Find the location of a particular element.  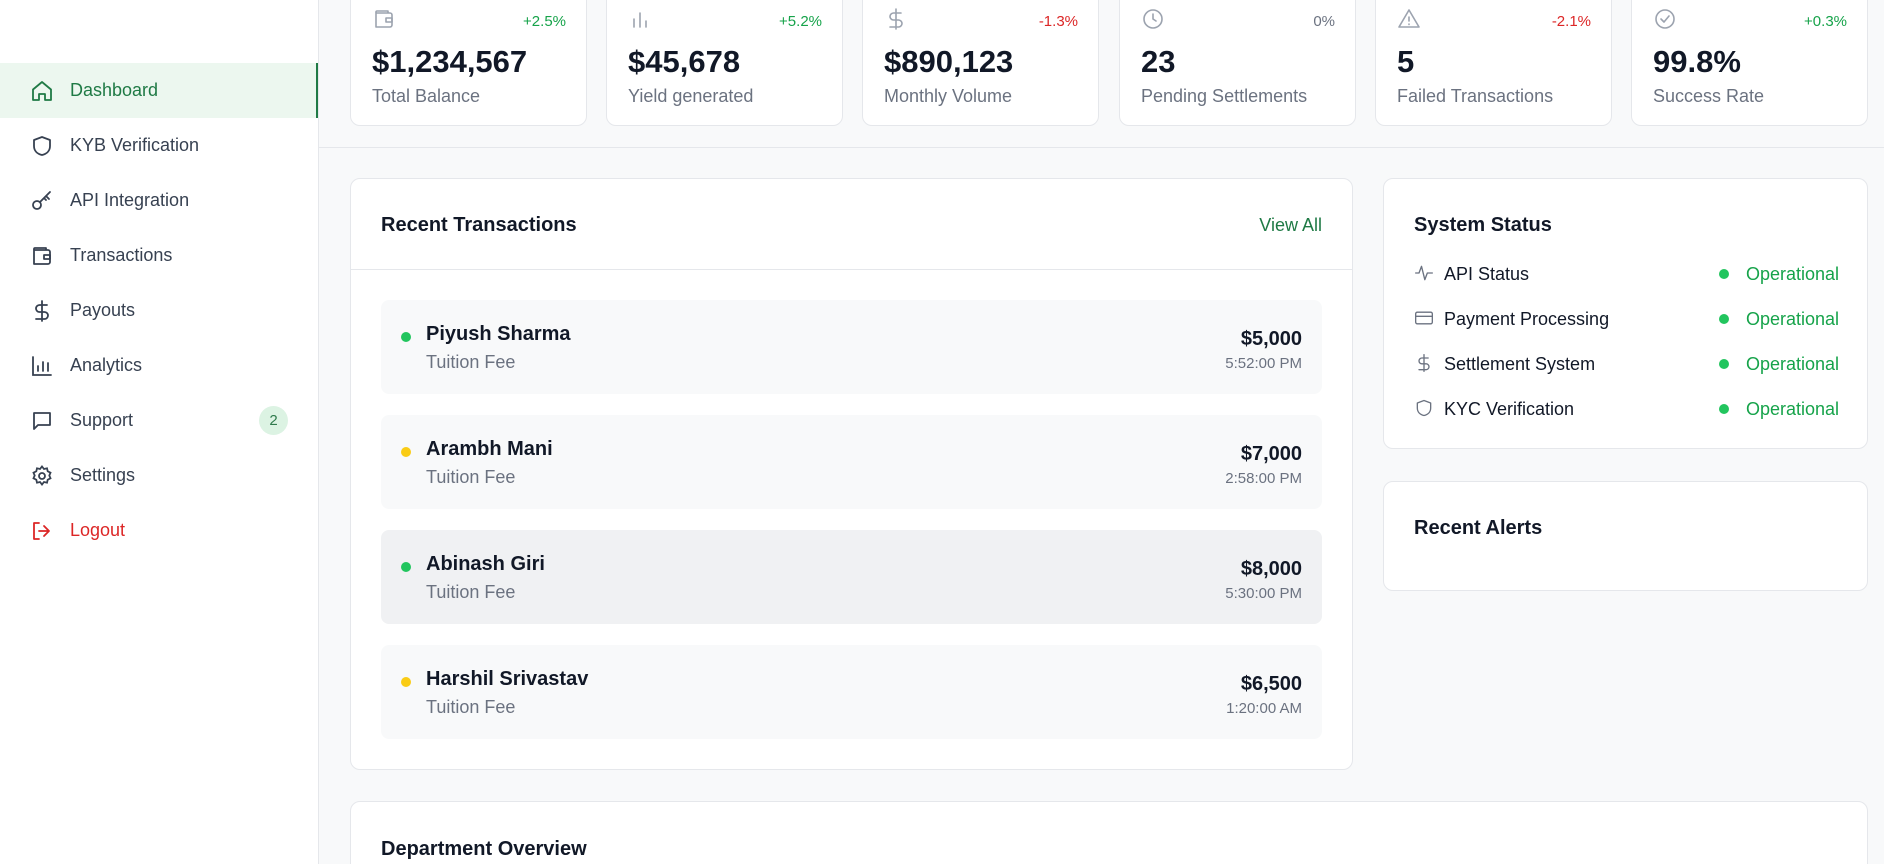

stat-label: Success Rate is located at coordinates (1709, 96).